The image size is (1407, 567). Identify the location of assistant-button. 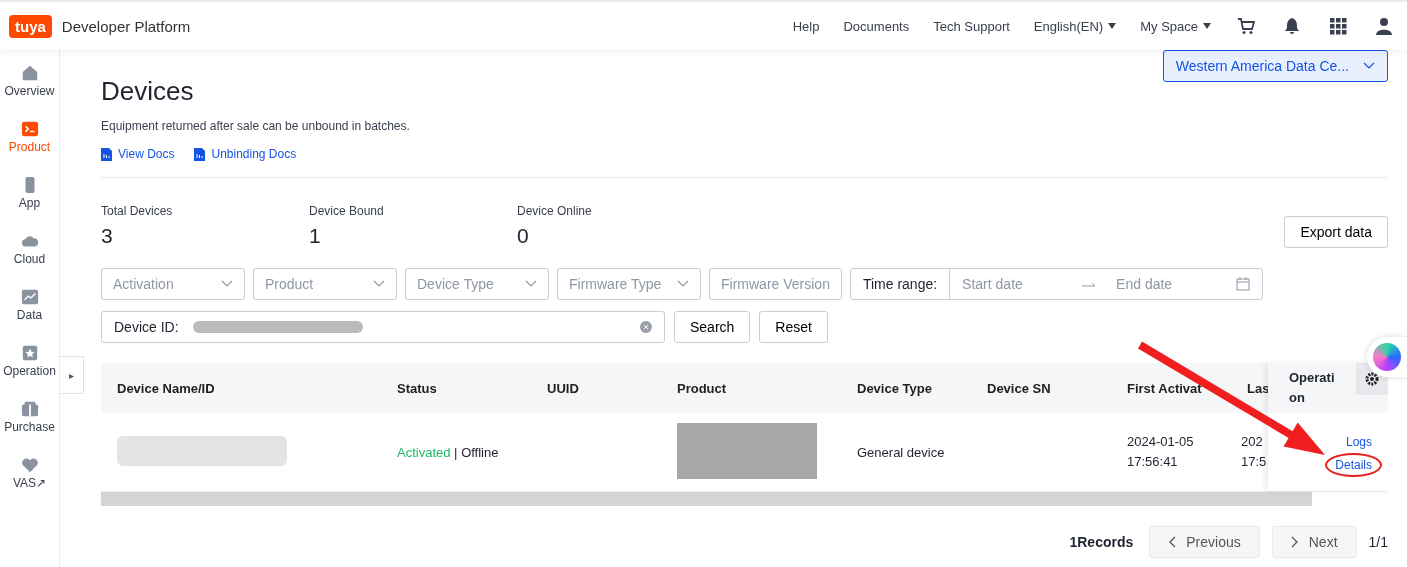
(1387, 357).